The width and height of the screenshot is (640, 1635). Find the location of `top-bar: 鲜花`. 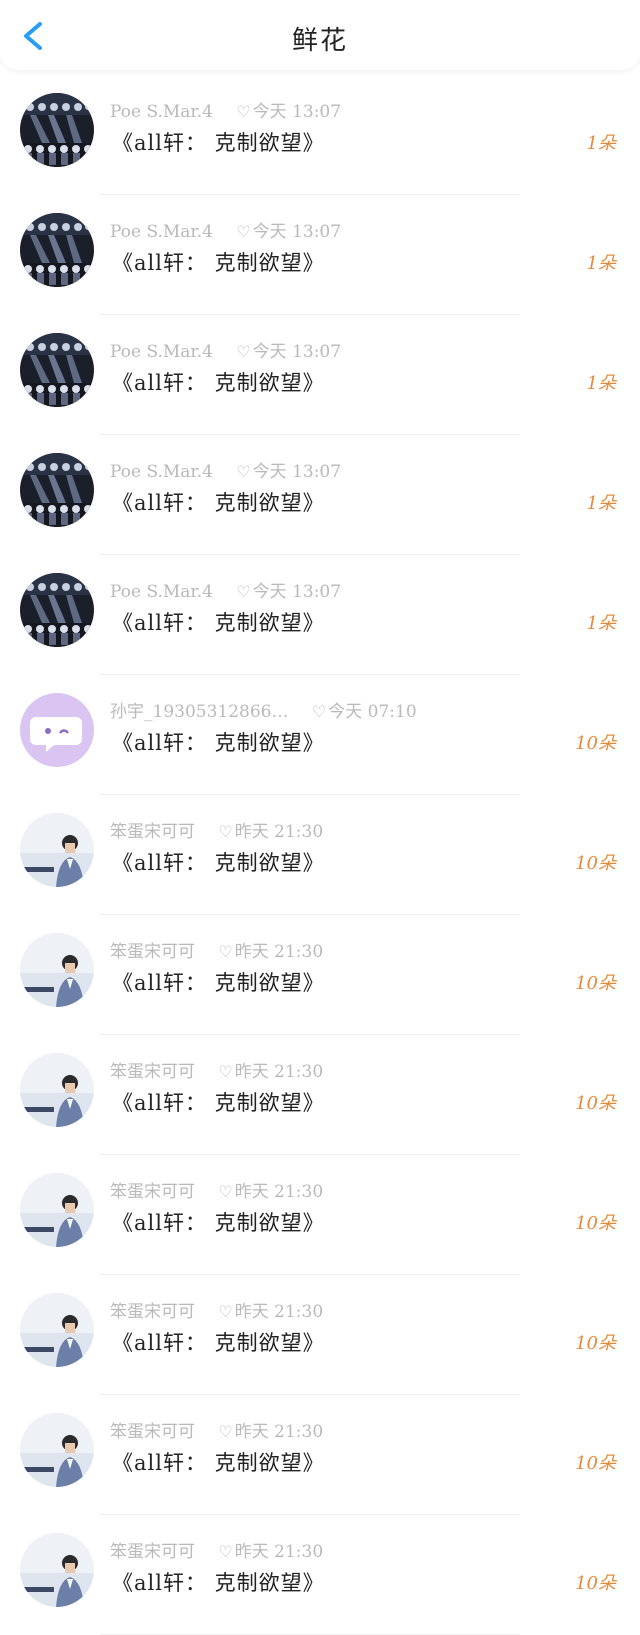

top-bar: 鲜花 is located at coordinates (320, 35).